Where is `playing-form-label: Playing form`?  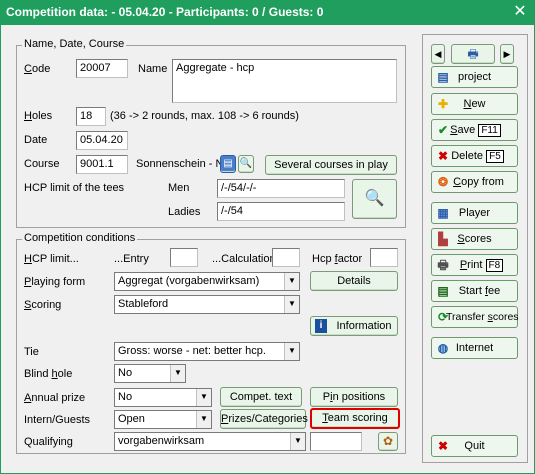 playing-form-label: Playing form is located at coordinates (55, 282).